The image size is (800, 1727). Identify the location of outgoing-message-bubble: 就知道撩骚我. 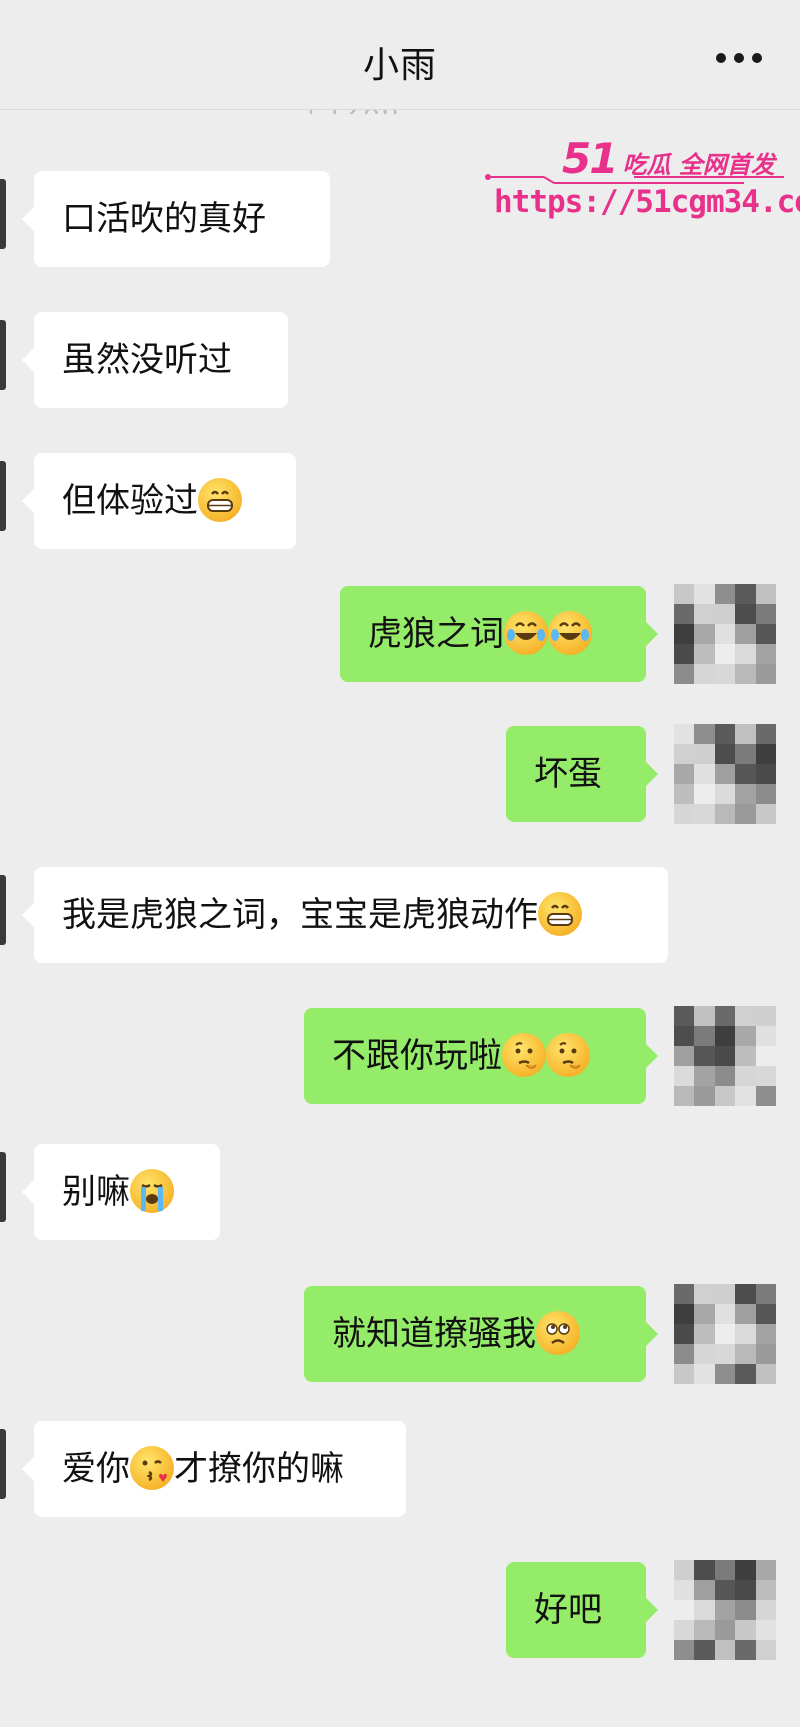
(481, 1334).